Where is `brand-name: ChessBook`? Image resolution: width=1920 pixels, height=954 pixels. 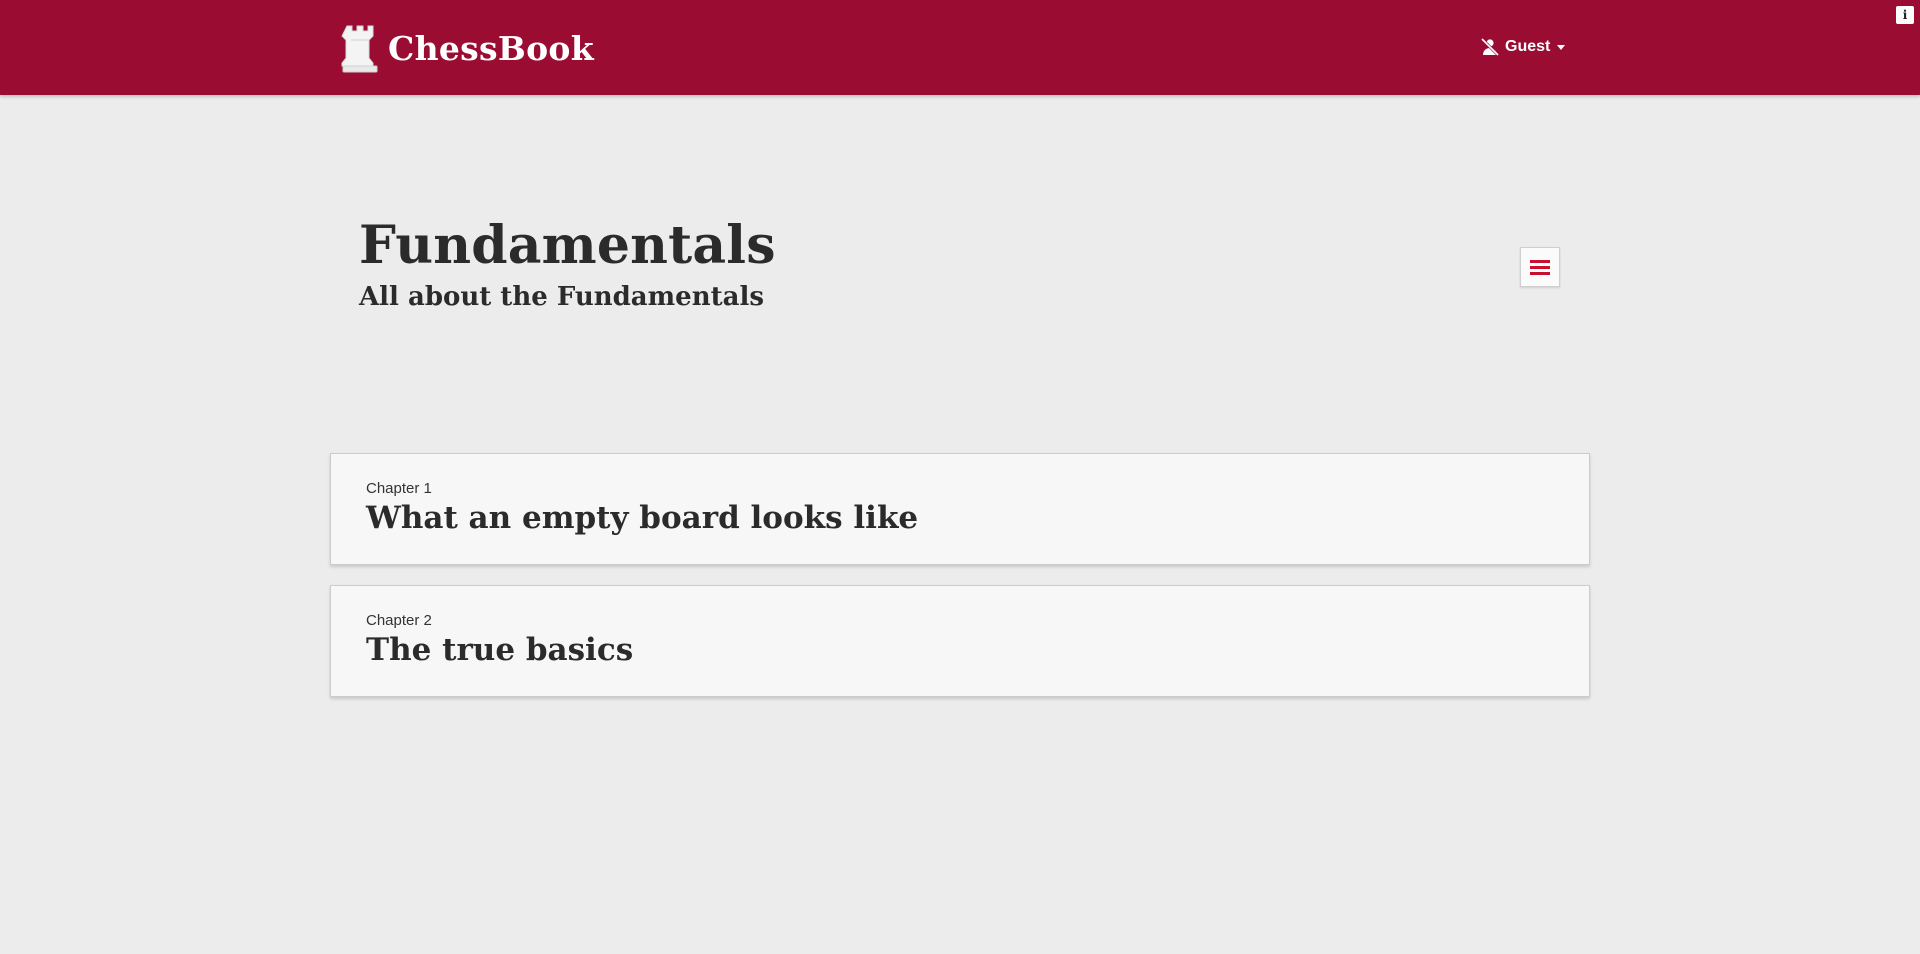 brand-name: ChessBook is located at coordinates (491, 48).